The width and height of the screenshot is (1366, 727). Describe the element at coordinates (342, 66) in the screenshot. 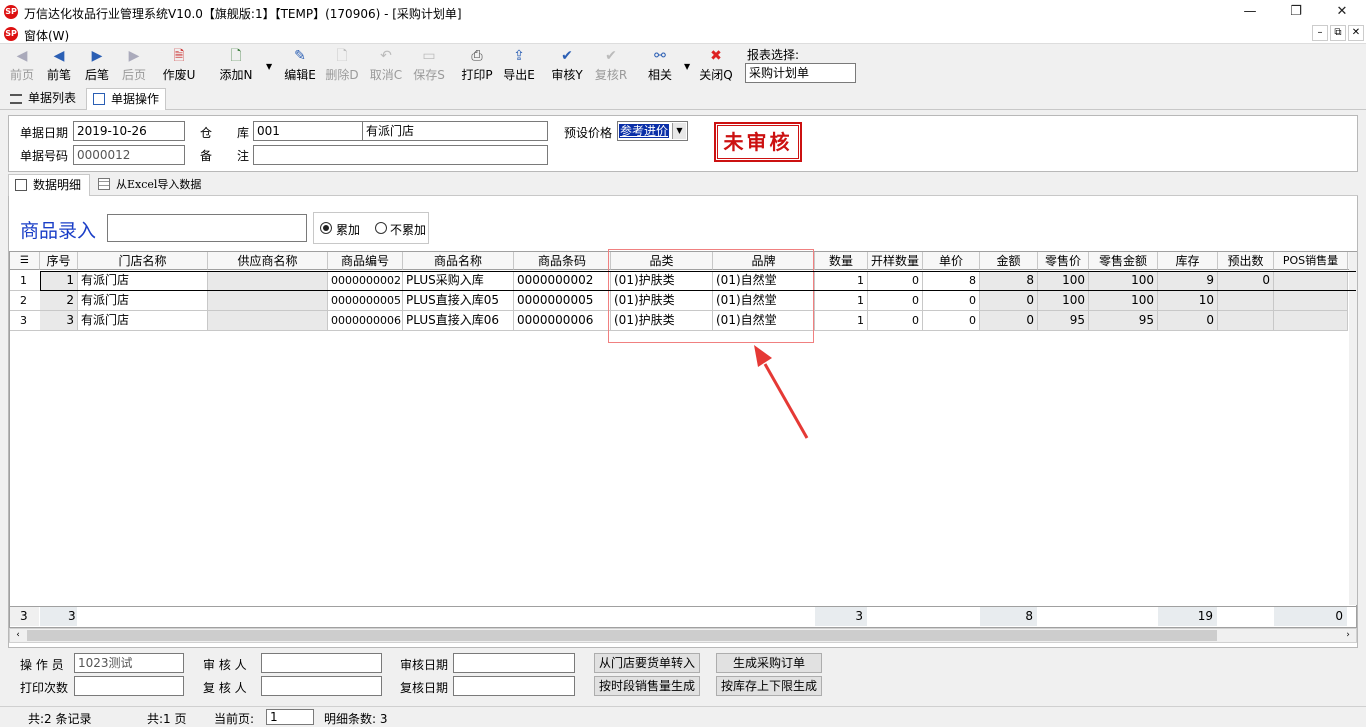

I see `delete-button: 🗋 删除D` at that location.